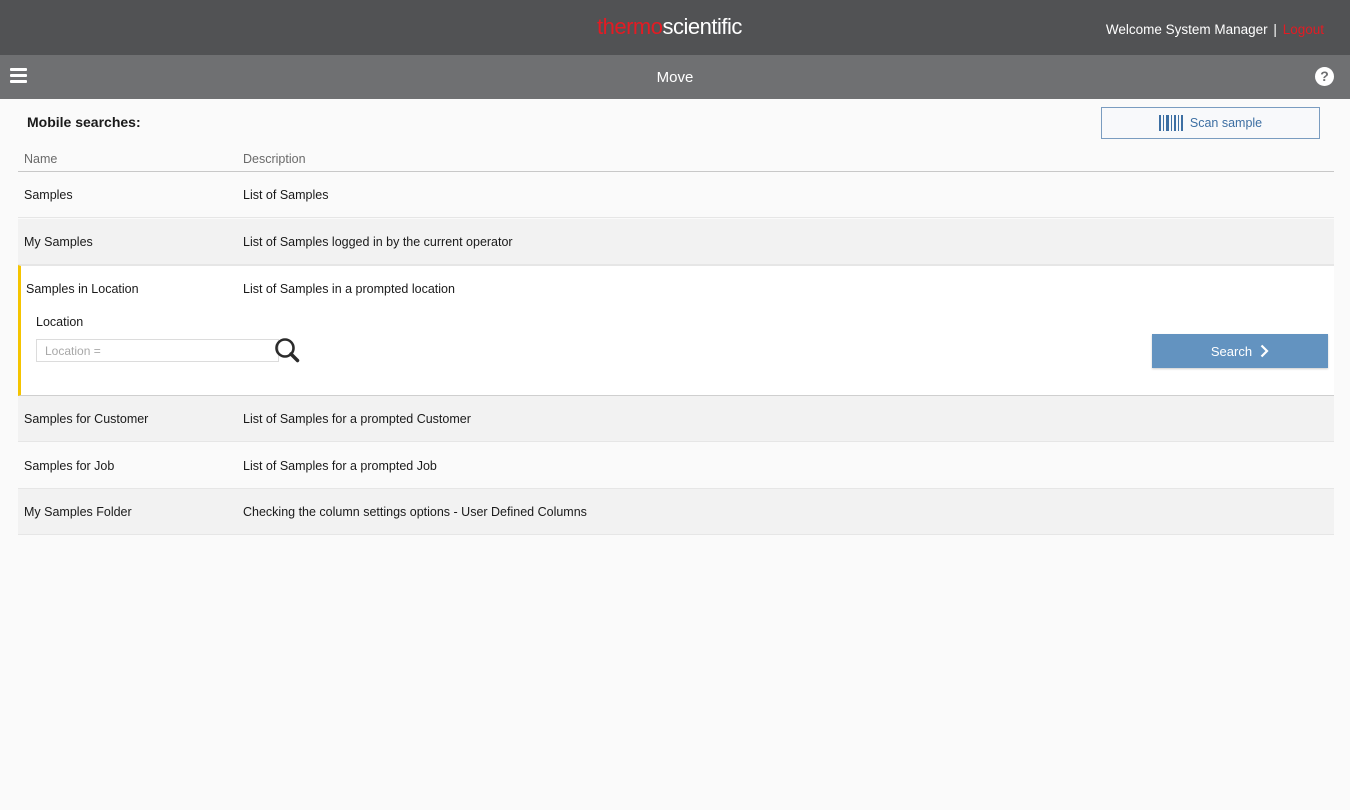  I want to click on welcome-text: Welcome System Manager, so click(1186, 29).